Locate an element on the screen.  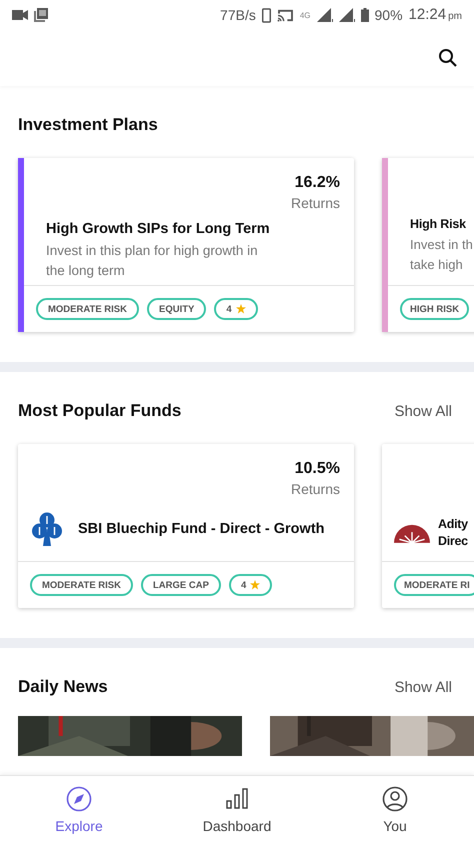
nav-tab: Explore is located at coordinates (79, 809).